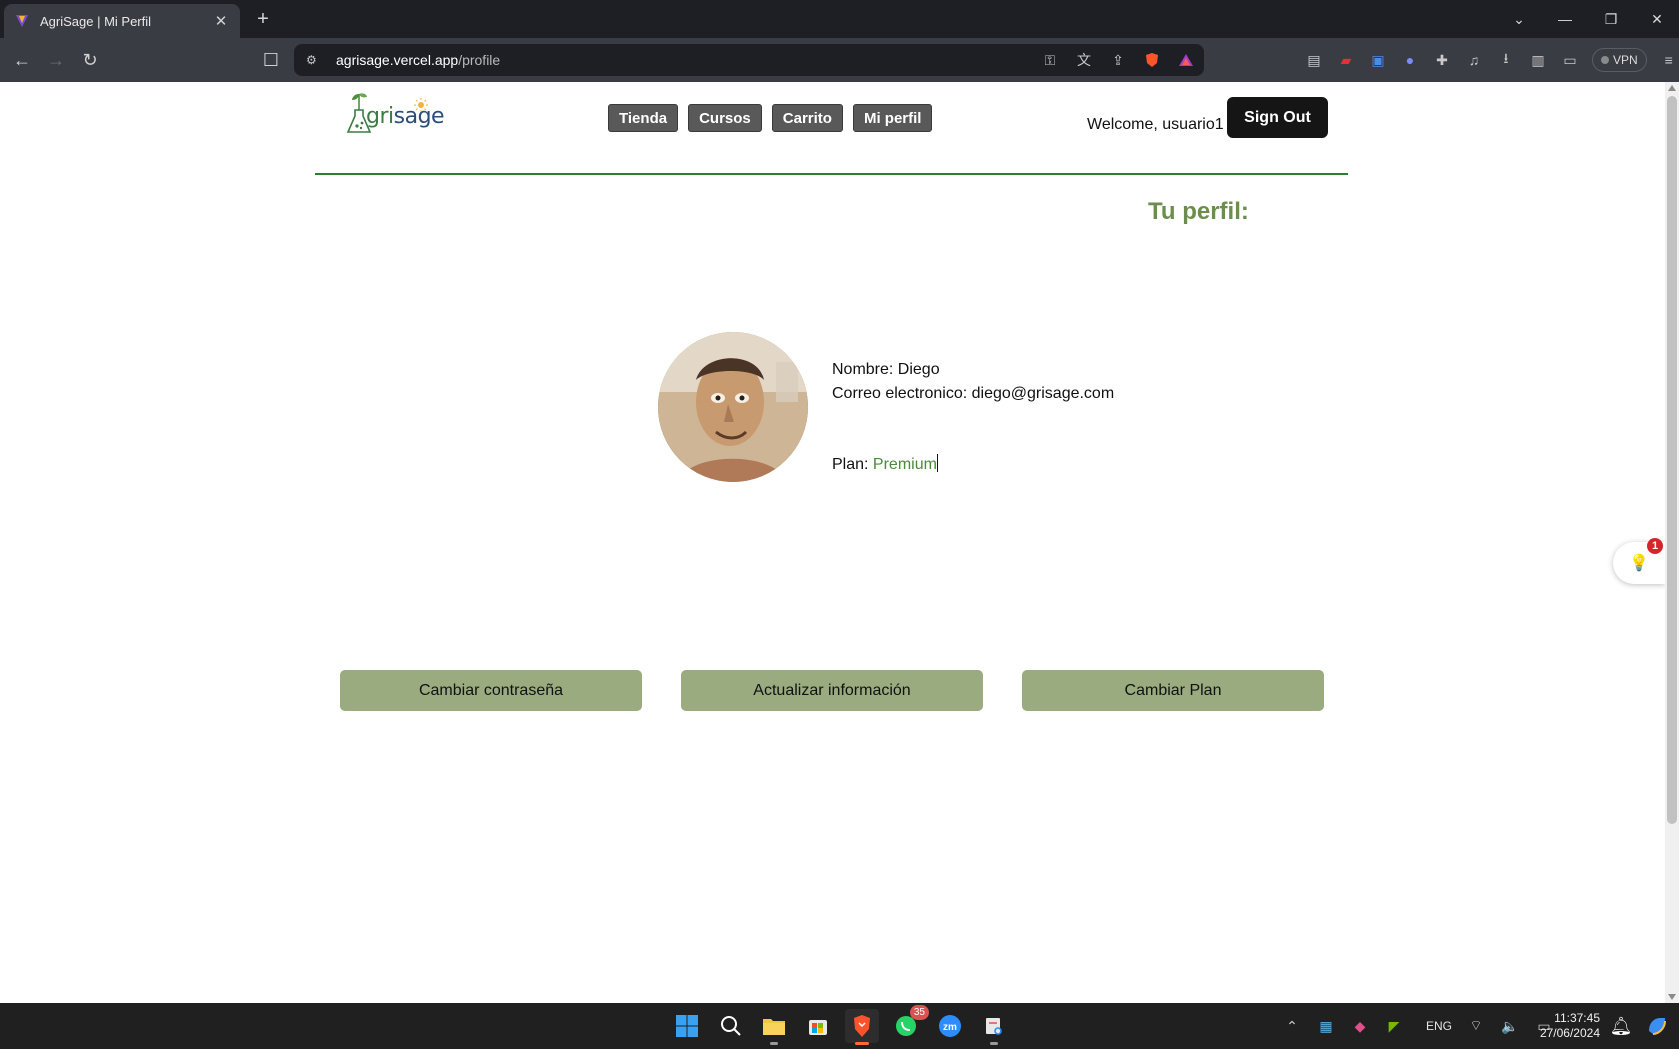  Describe the element at coordinates (421, 105) in the screenshot. I see `sun-logo-icon` at that location.